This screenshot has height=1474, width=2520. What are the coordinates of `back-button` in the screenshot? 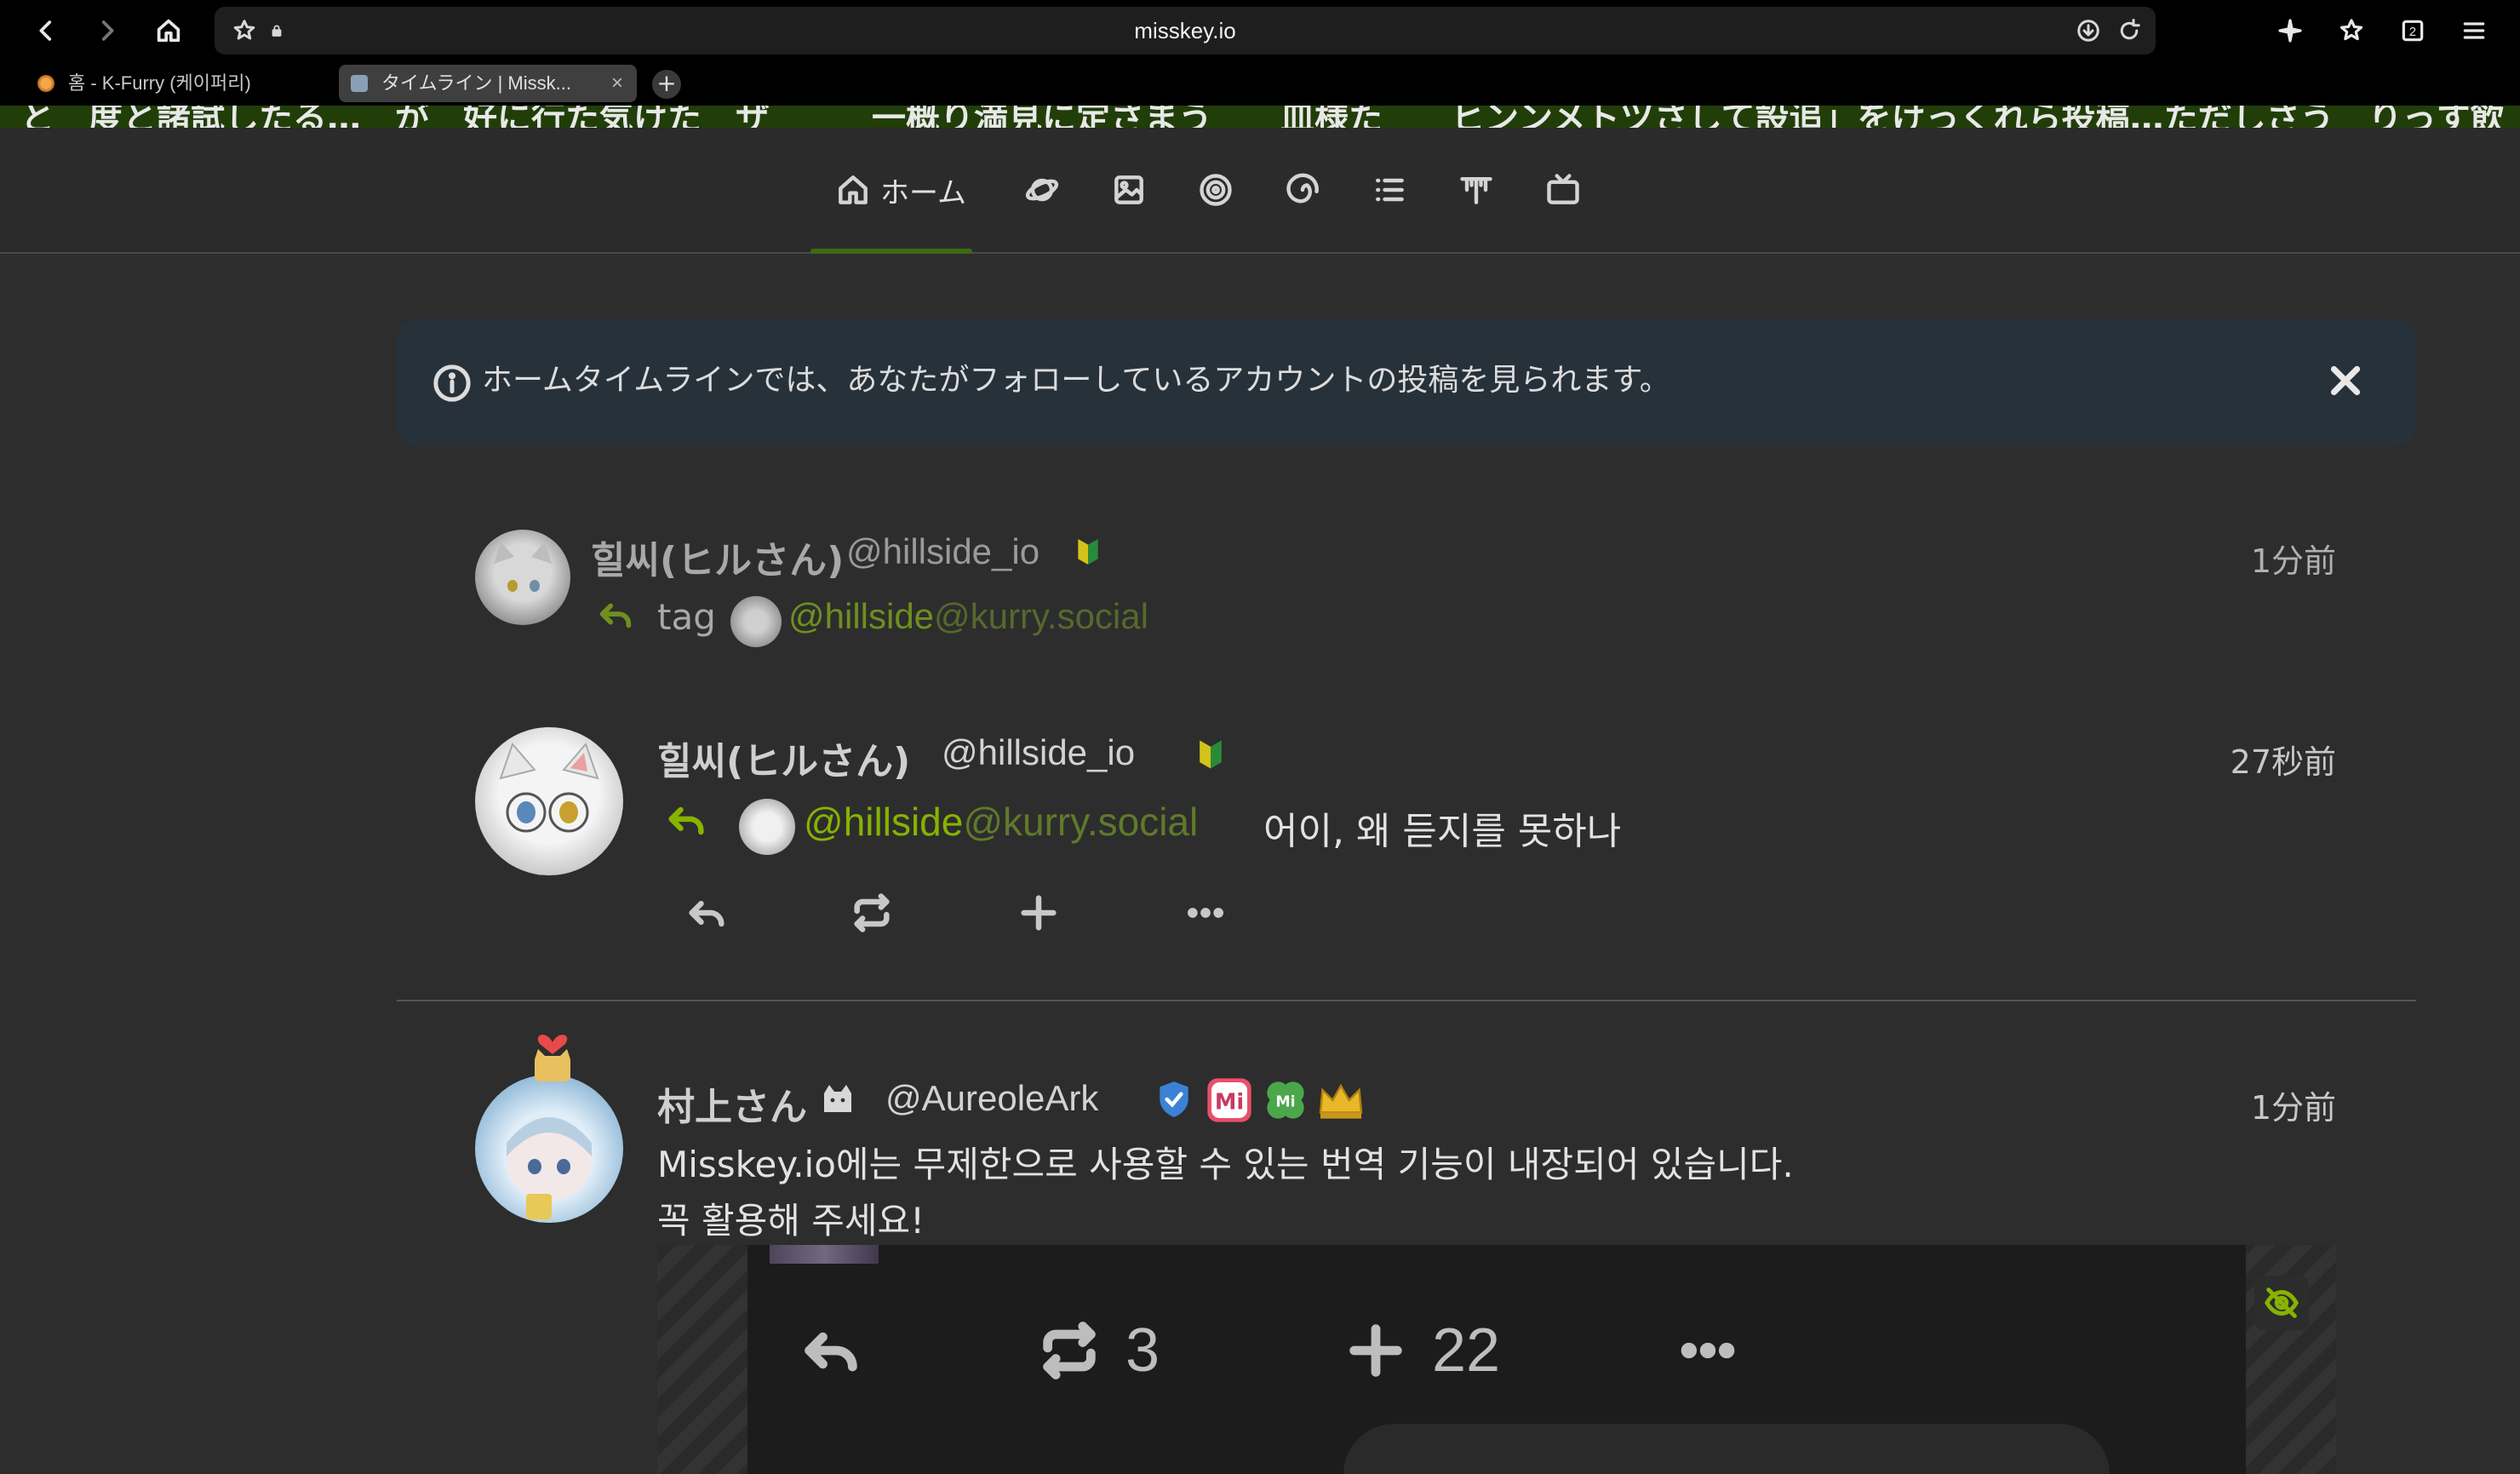 It's located at (46, 30).